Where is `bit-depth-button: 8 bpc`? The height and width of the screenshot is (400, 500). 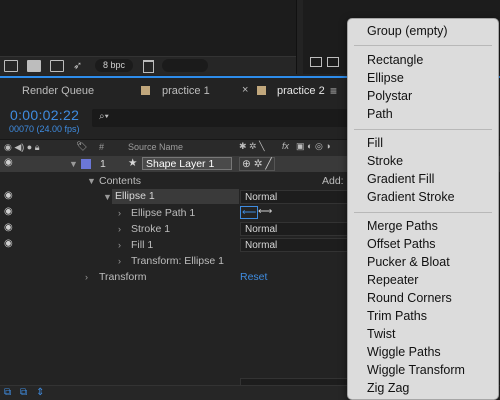
bit-depth-button: 8 bpc is located at coordinates (114, 65).